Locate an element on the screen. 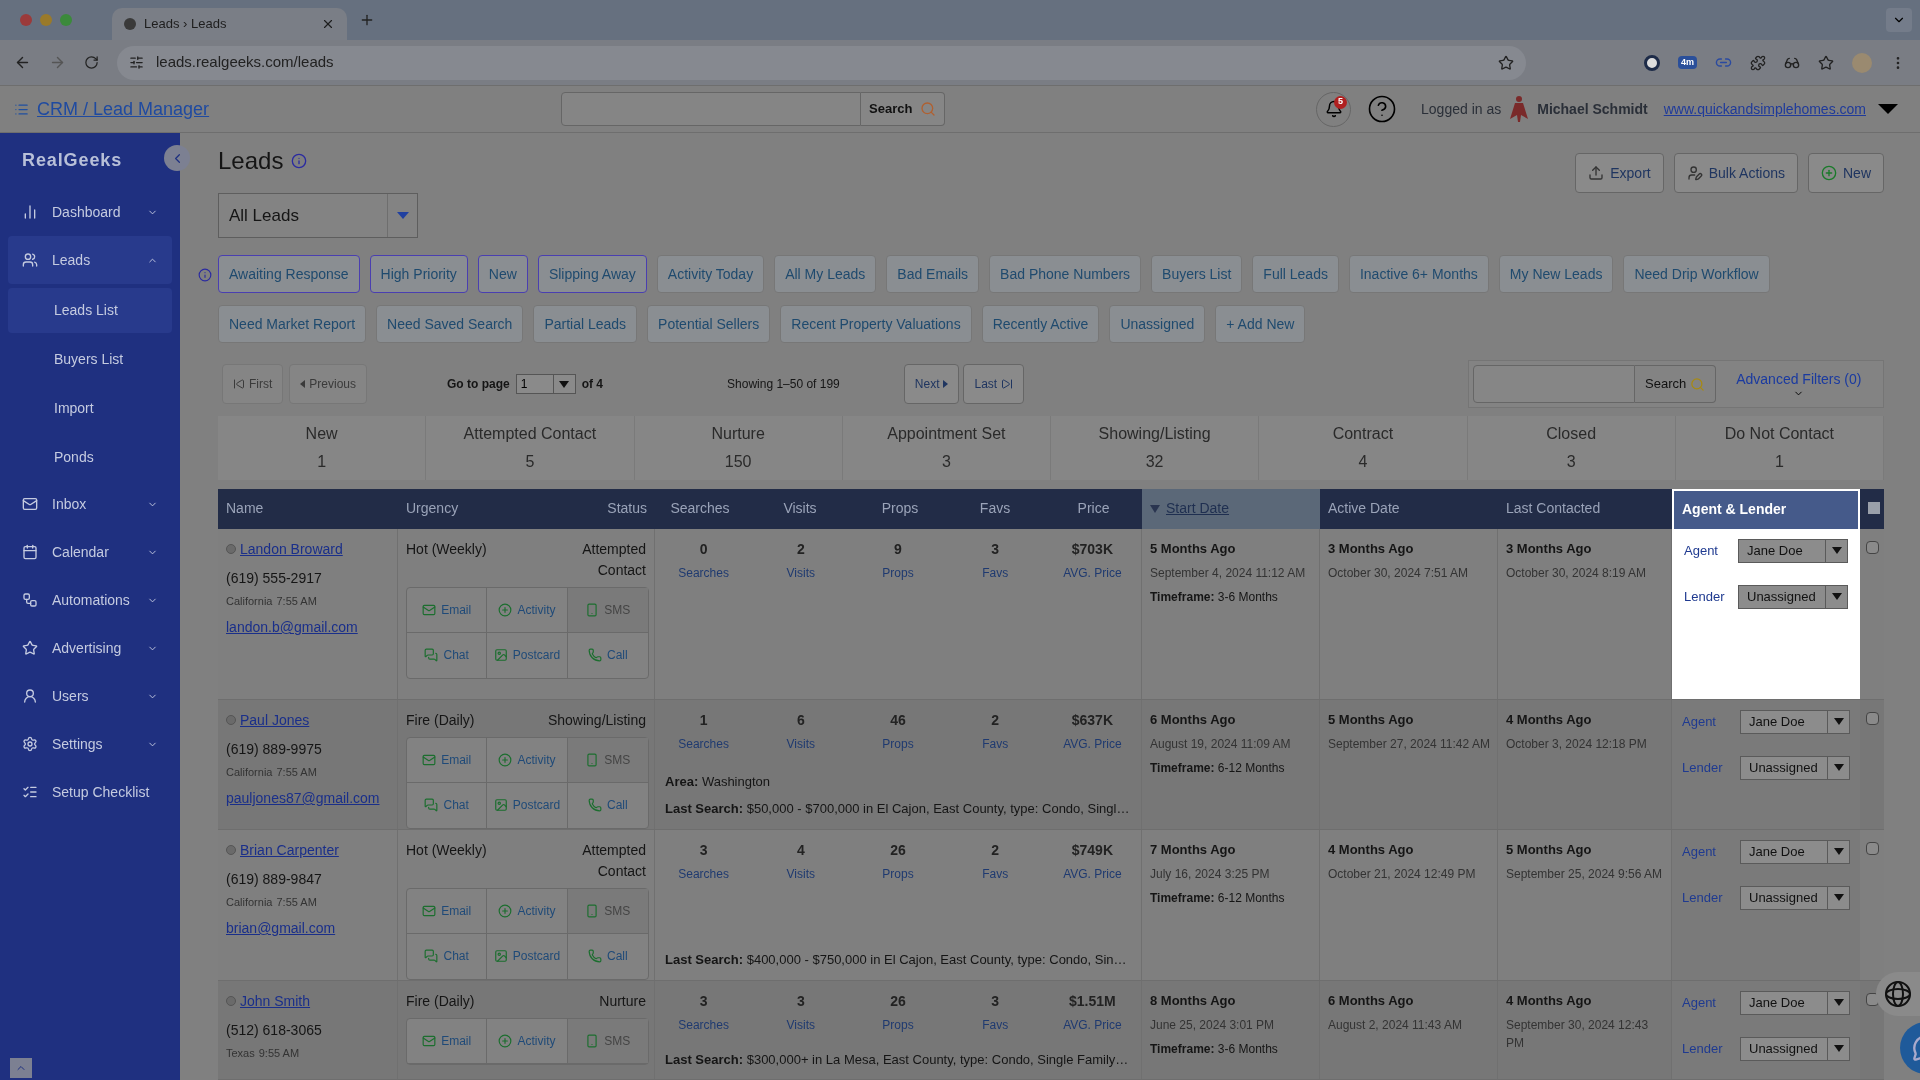 This screenshot has height=1080, width=1920. tab-list-icon is located at coordinates (1899, 20).